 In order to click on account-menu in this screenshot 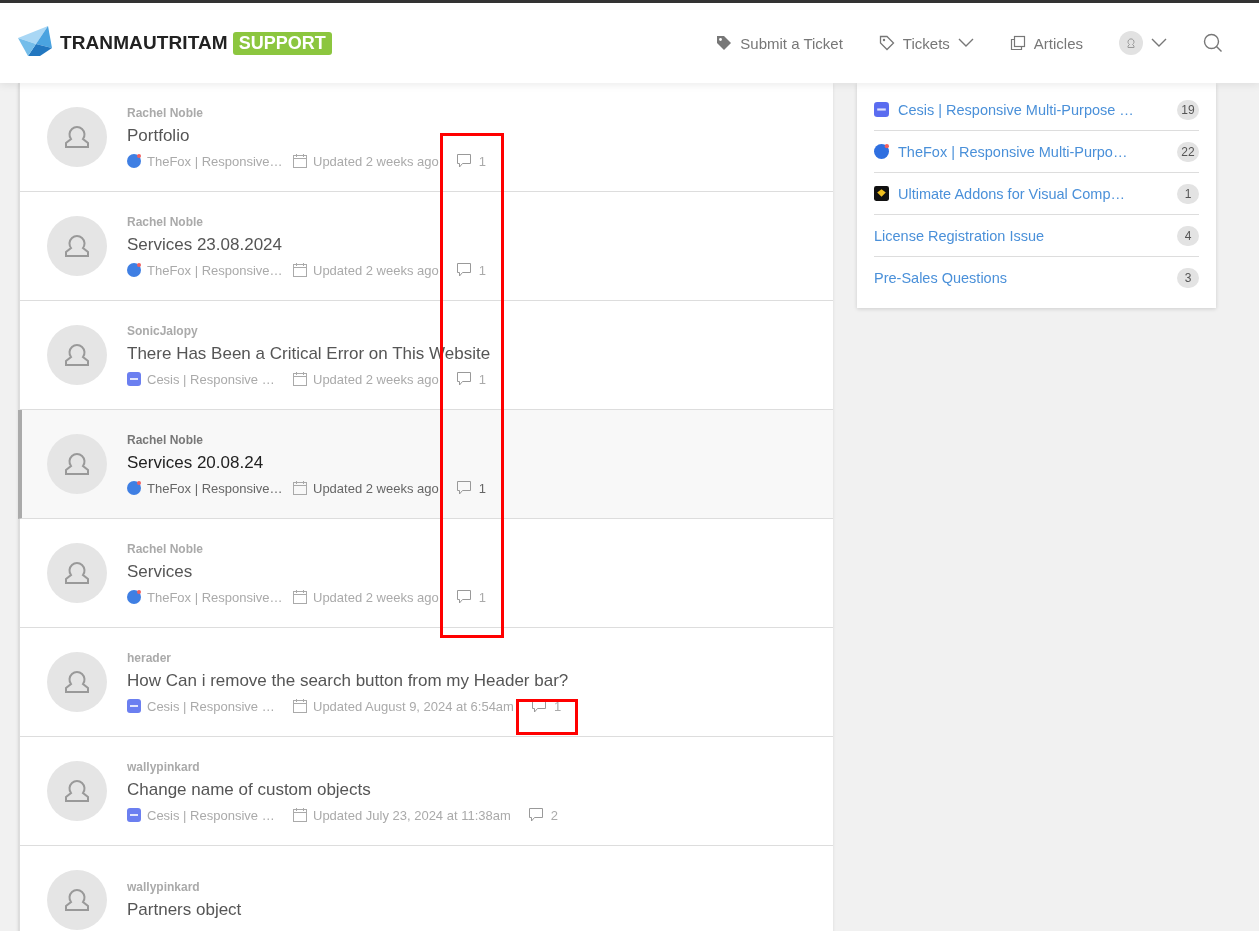, I will do `click(1143, 43)`.